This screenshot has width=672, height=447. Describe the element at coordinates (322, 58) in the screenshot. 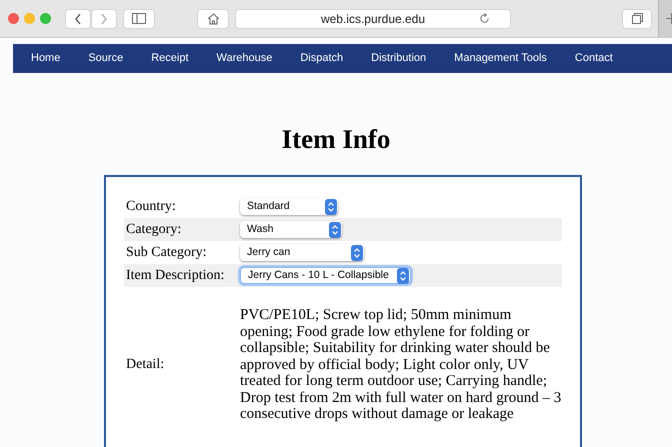

I see `nav-link: Dispatch` at that location.